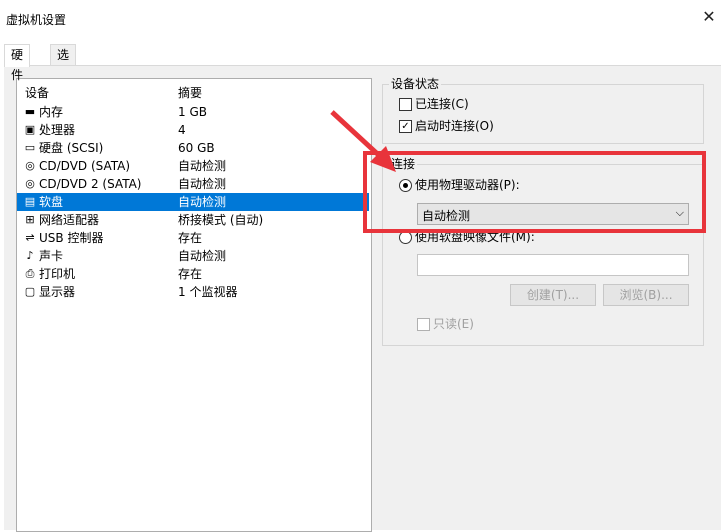 The height and width of the screenshot is (532, 725). I want to click on display-icon: ▢, so click(30, 291).